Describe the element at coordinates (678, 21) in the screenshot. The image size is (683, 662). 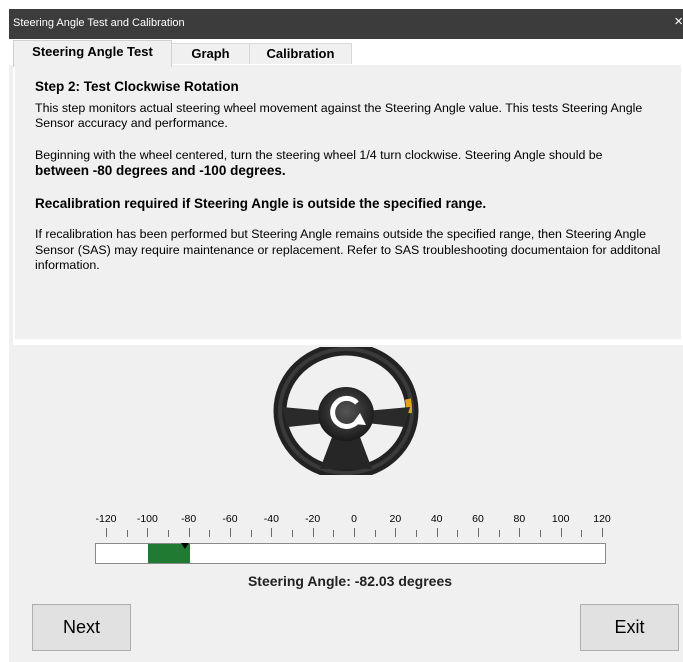
I see `close-icon: ×` at that location.